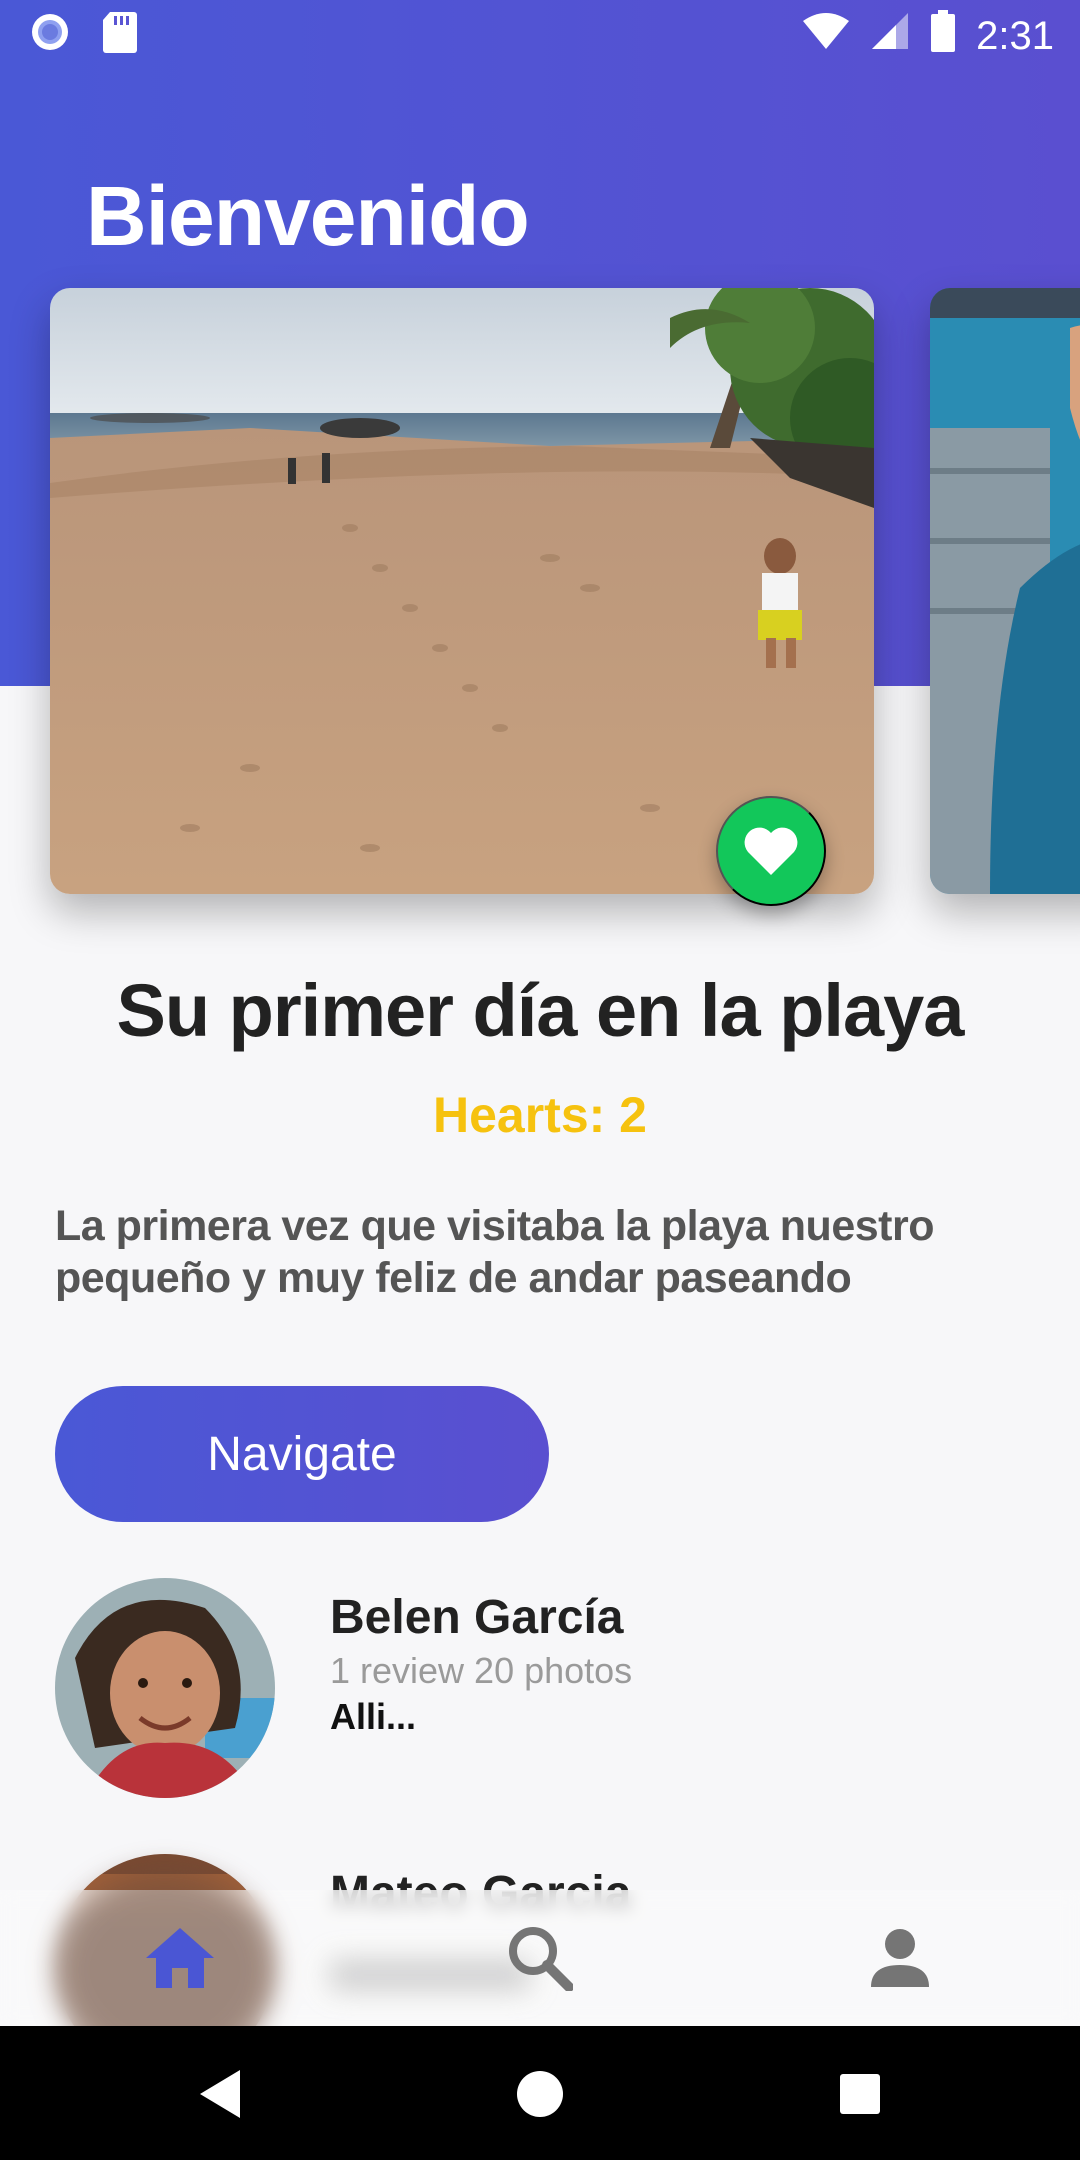 This screenshot has height=2160, width=1080. What do you see at coordinates (308, 216) in the screenshot?
I see `page-title: Bienvenido` at bounding box center [308, 216].